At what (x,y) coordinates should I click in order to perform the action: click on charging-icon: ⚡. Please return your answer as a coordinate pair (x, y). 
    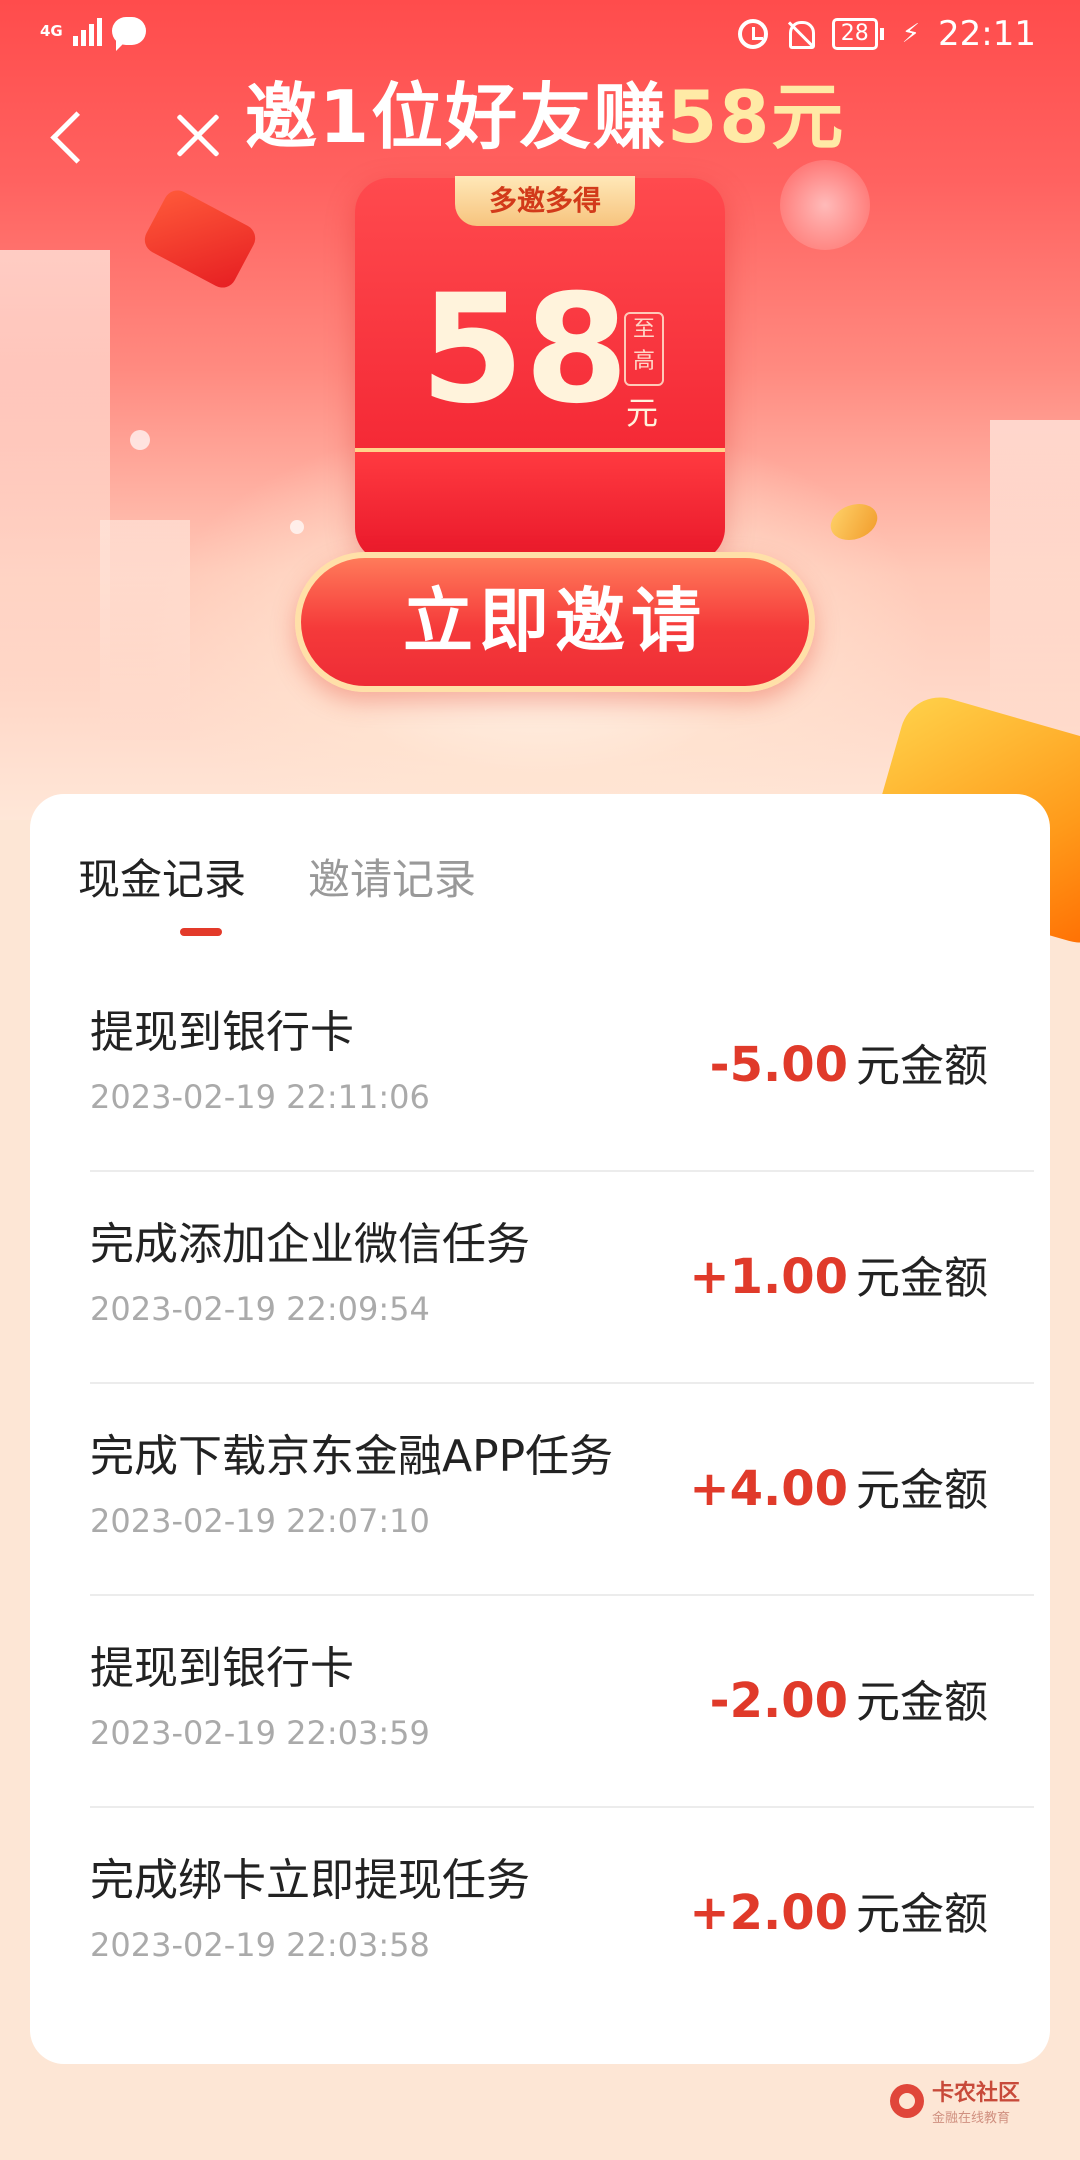
    Looking at the image, I should click on (911, 34).